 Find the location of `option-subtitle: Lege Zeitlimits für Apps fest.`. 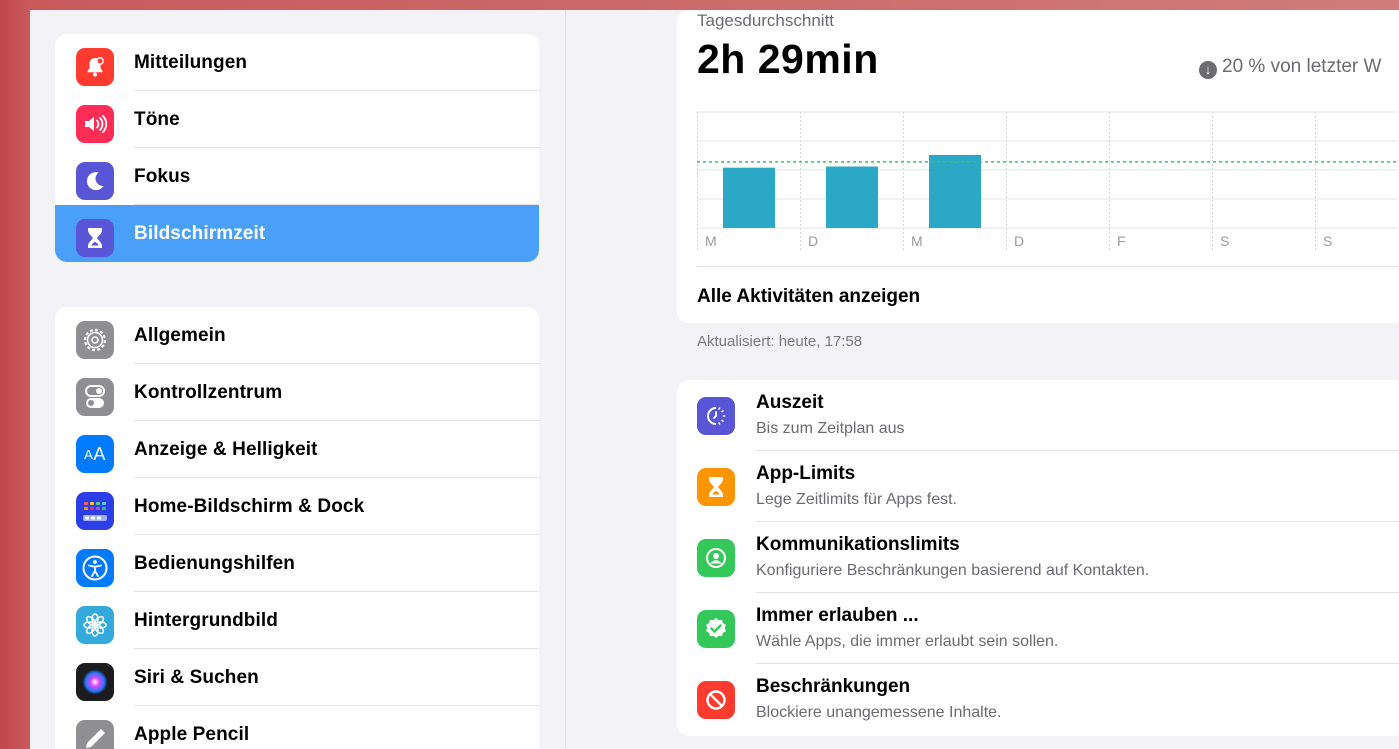

option-subtitle: Lege Zeitlimits für Apps fest. is located at coordinates (856, 499).